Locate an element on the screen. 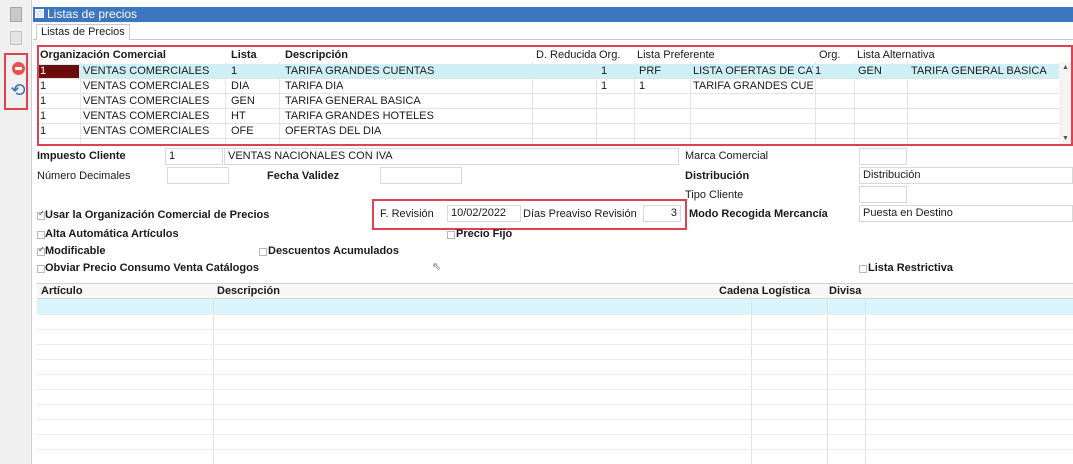 This screenshot has width=1073, height=464. header-org3: Org. is located at coordinates (829, 55).